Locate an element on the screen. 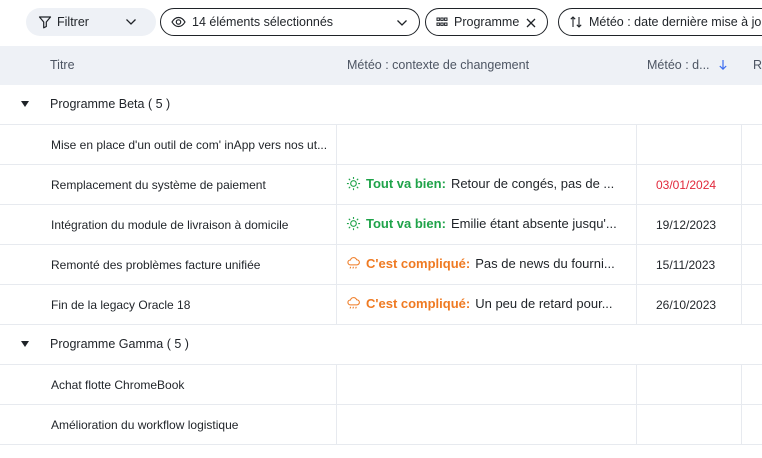  group-row-beta: Programme Beta ( 5 ) is located at coordinates (381, 105).